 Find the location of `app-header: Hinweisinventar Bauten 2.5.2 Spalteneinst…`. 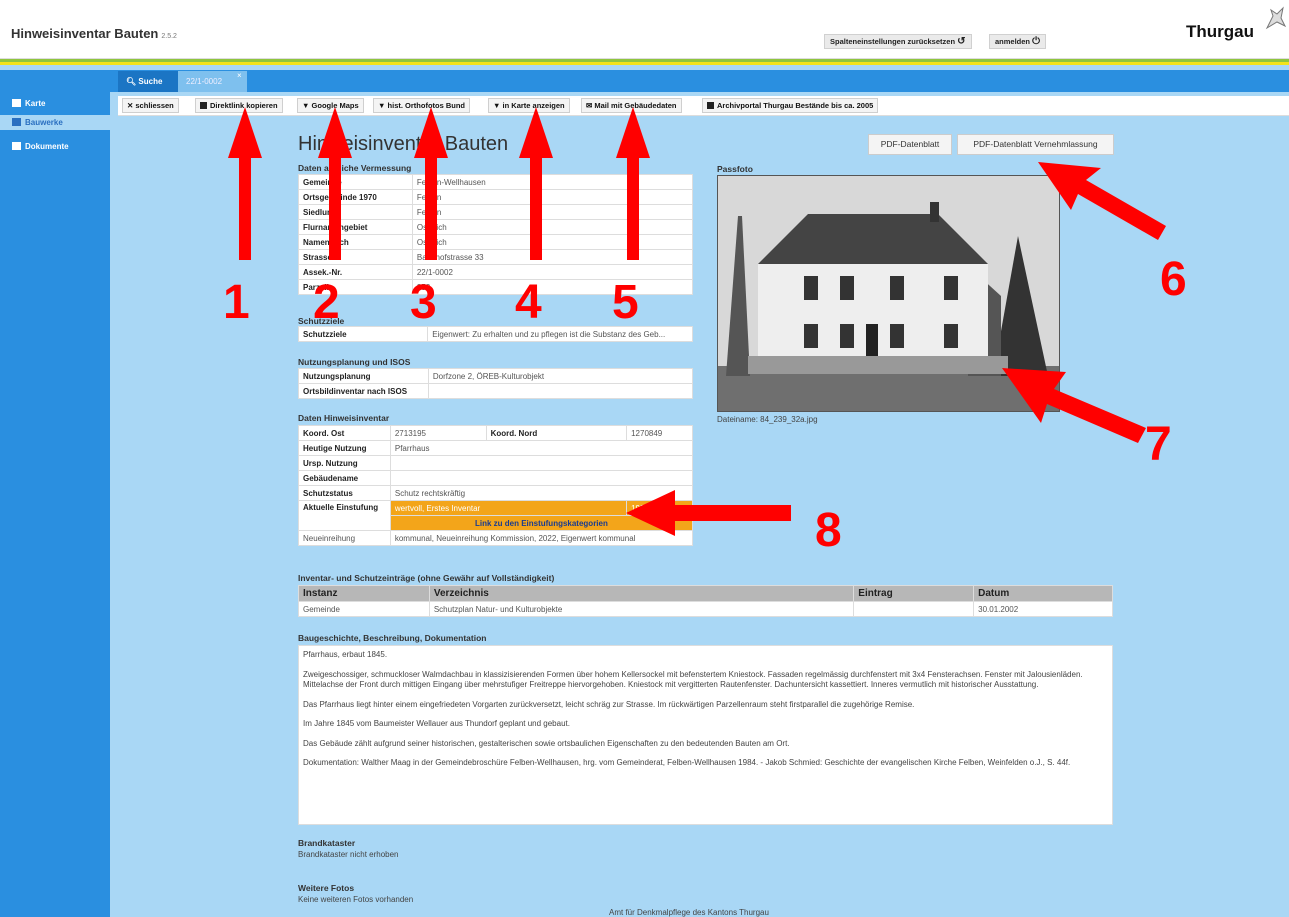

app-header: Hinweisinventar Bauten 2.5.2 Spalteneinst… is located at coordinates (644, 29).